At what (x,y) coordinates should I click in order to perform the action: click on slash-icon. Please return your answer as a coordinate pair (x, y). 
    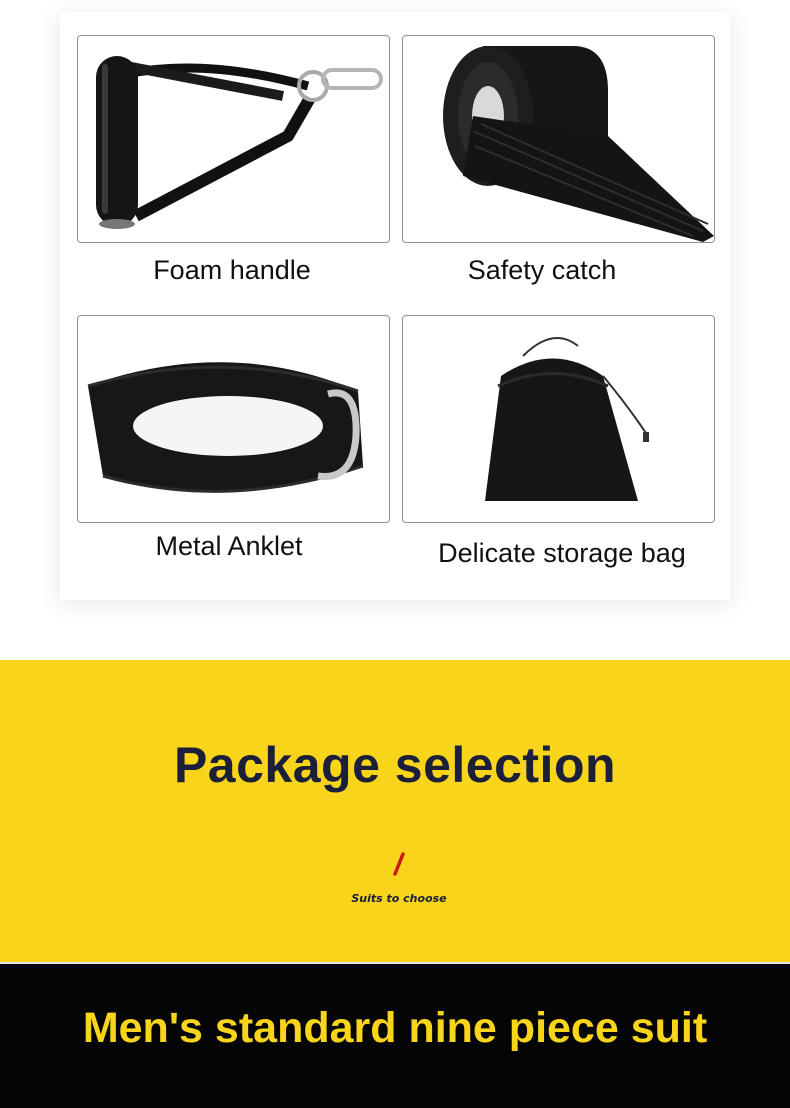
    Looking at the image, I should click on (399, 864).